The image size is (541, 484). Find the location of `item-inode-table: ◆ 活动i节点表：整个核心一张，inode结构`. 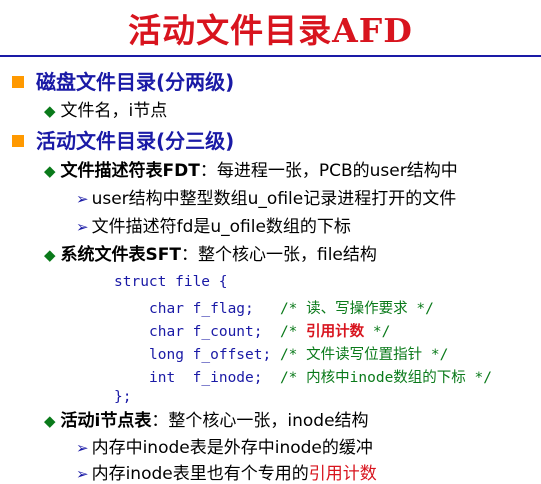

item-inode-table: ◆ 活动i节点表：整个核心一张，inode结构 is located at coordinates (206, 418).